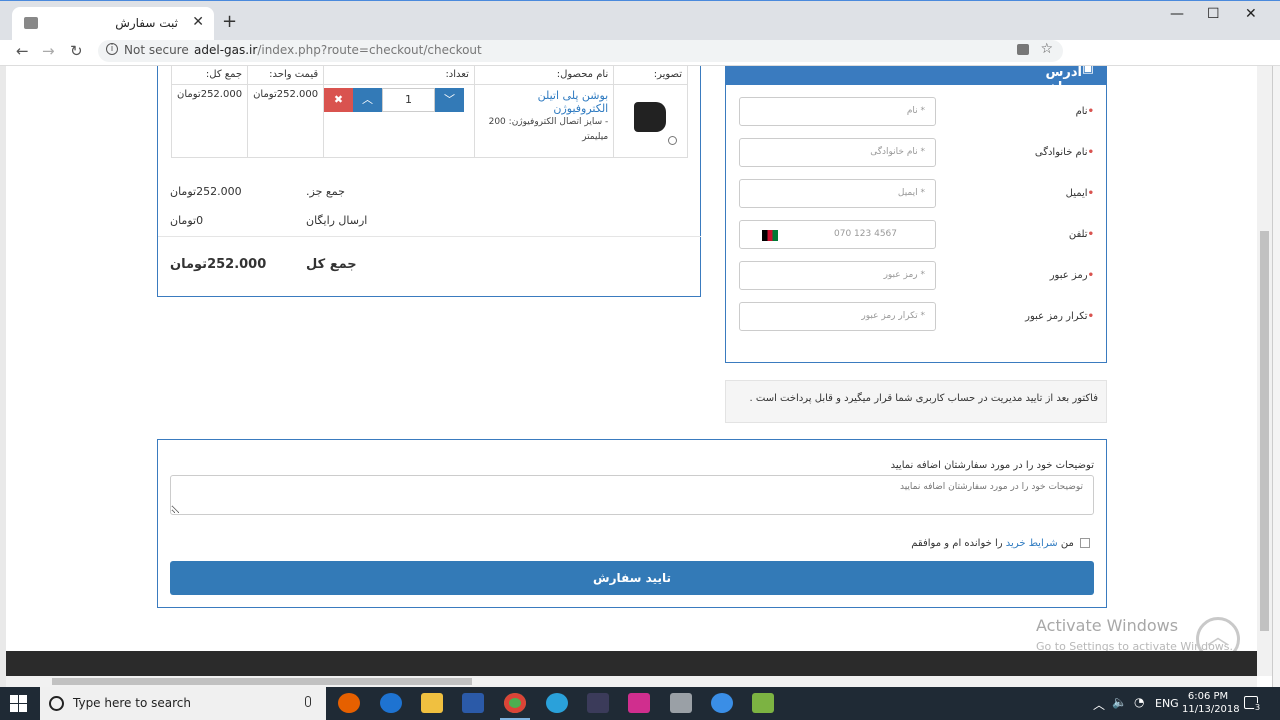 The image size is (1280, 720). I want to click on terms-link: شرایط خرید, so click(1032, 543).